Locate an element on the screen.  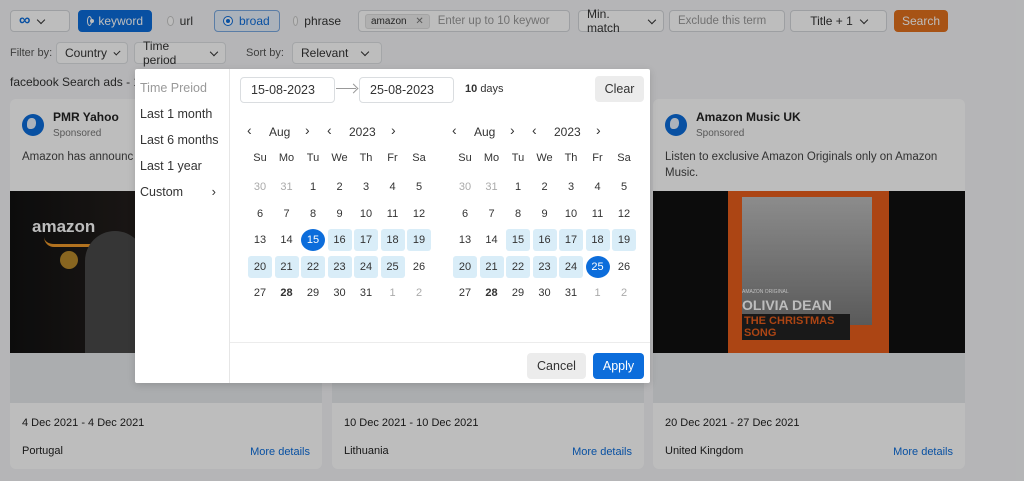
start-date-input: 15-08-2023 is located at coordinates (287, 90).